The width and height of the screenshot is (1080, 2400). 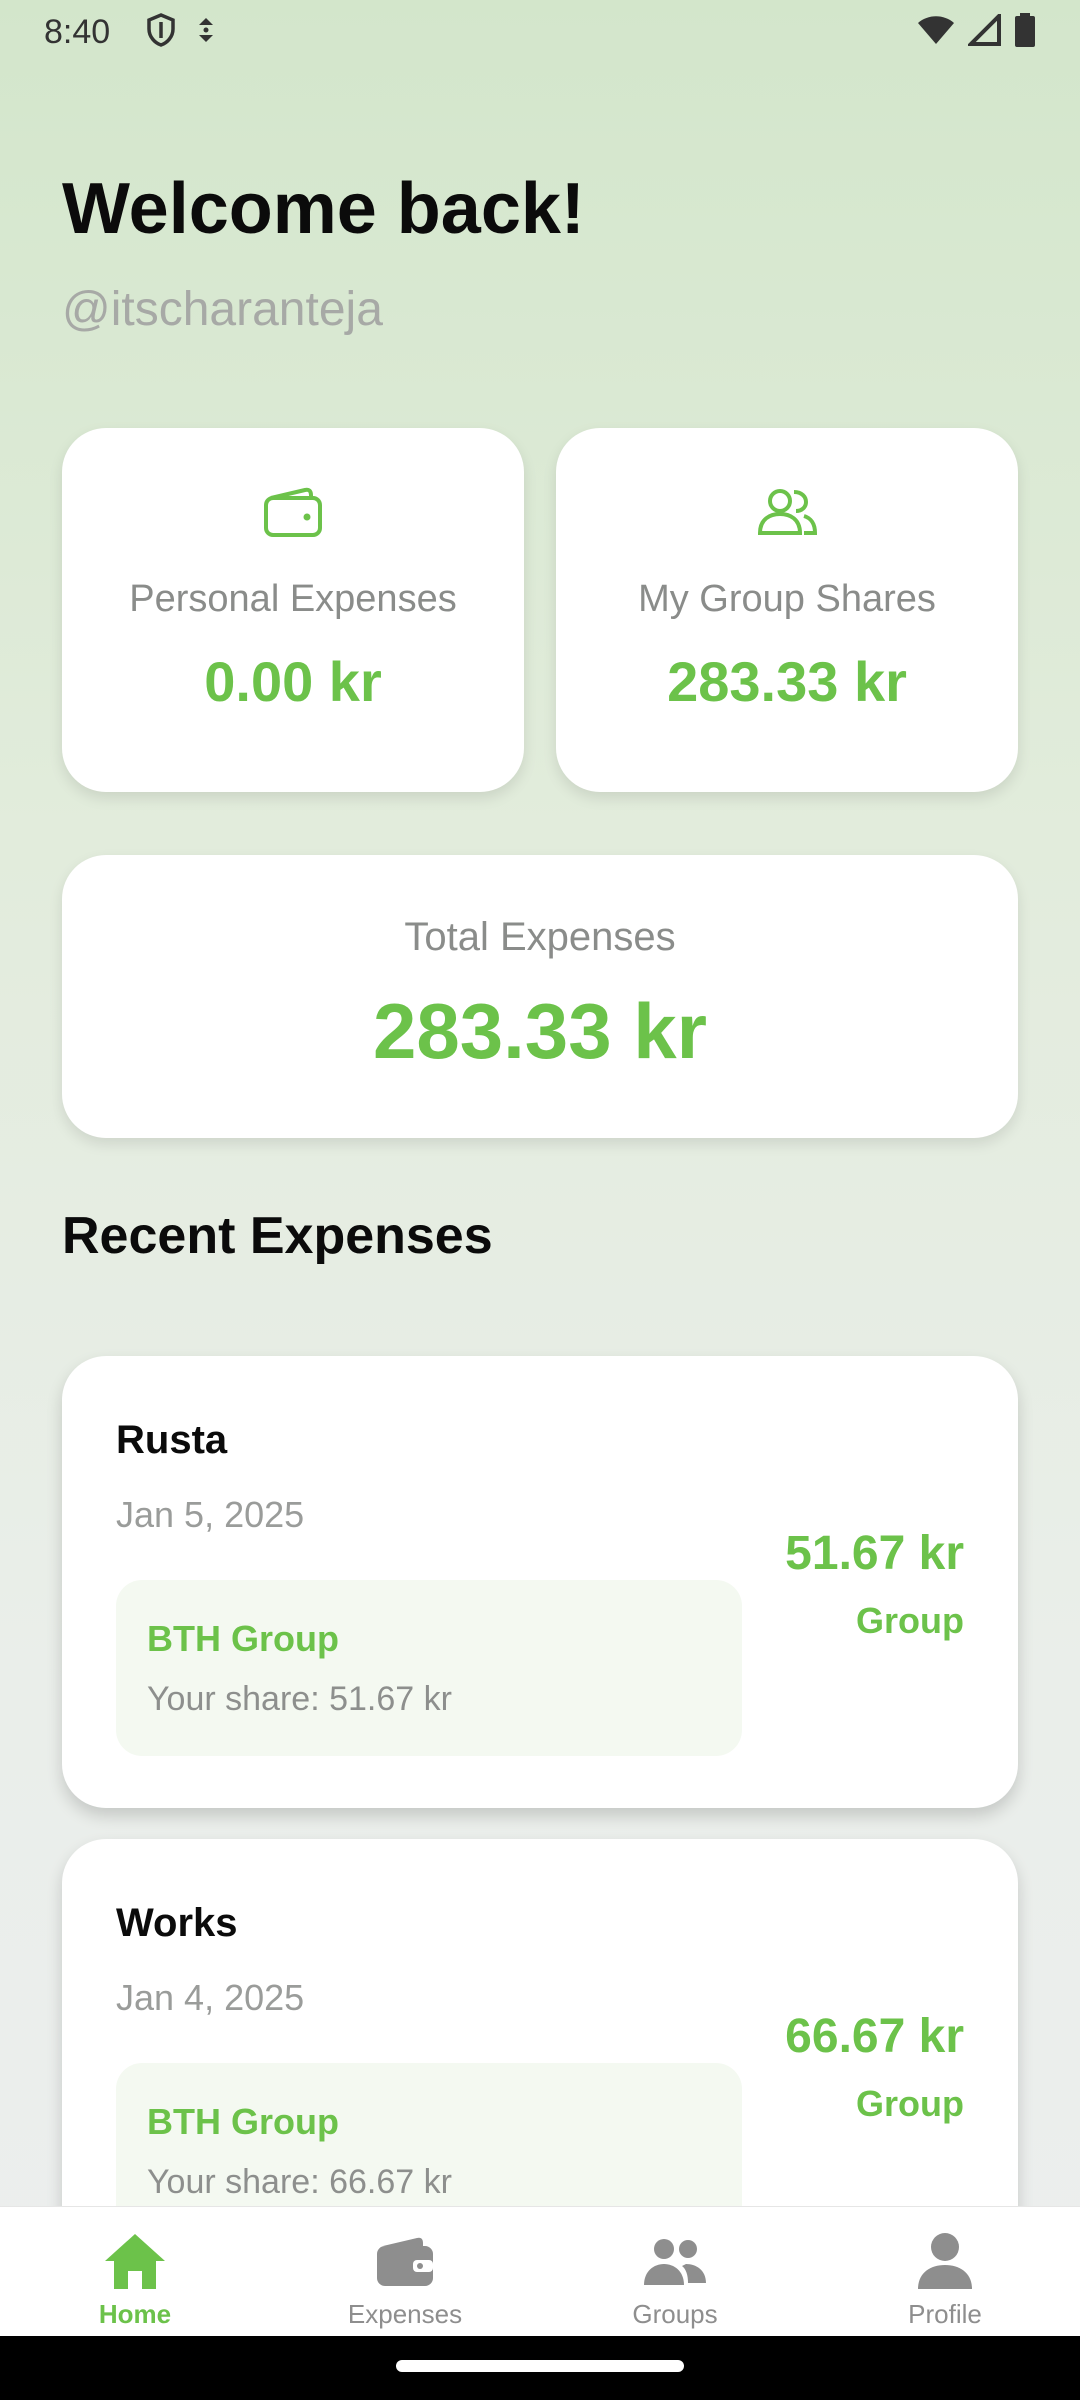 I want to click on expense-share: Your share: 66.67 kr, so click(x=299, y=2182).